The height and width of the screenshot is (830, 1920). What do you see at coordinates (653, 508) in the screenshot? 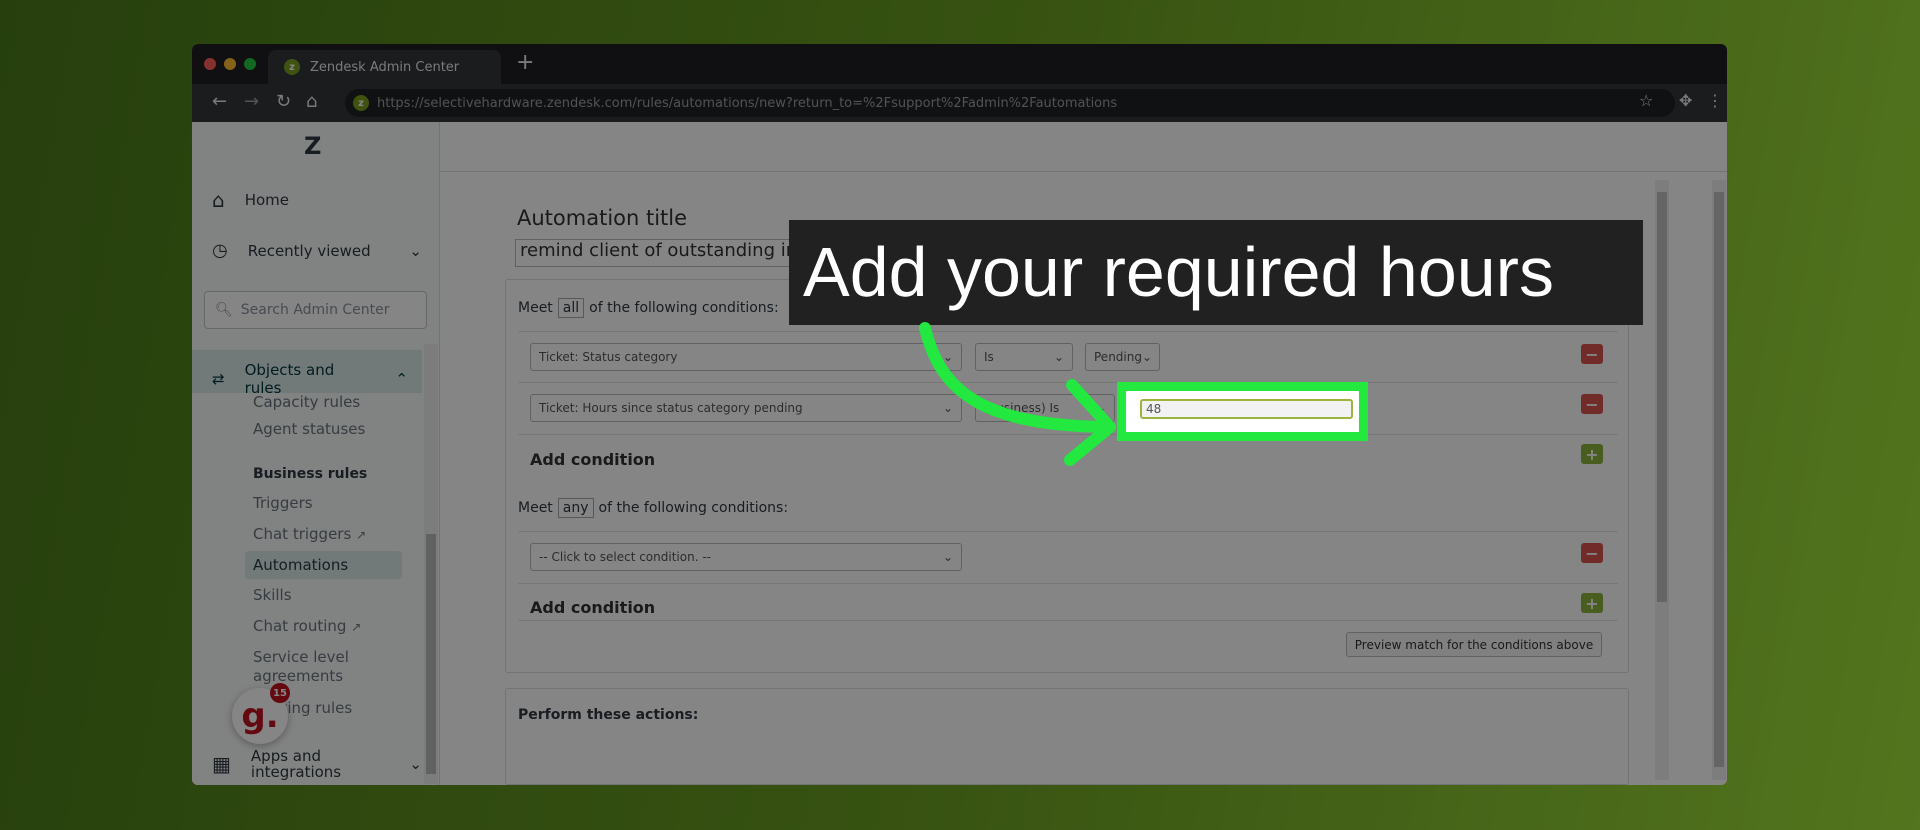
I see `meet-any-label: Meet any of the following conditions:` at bounding box center [653, 508].